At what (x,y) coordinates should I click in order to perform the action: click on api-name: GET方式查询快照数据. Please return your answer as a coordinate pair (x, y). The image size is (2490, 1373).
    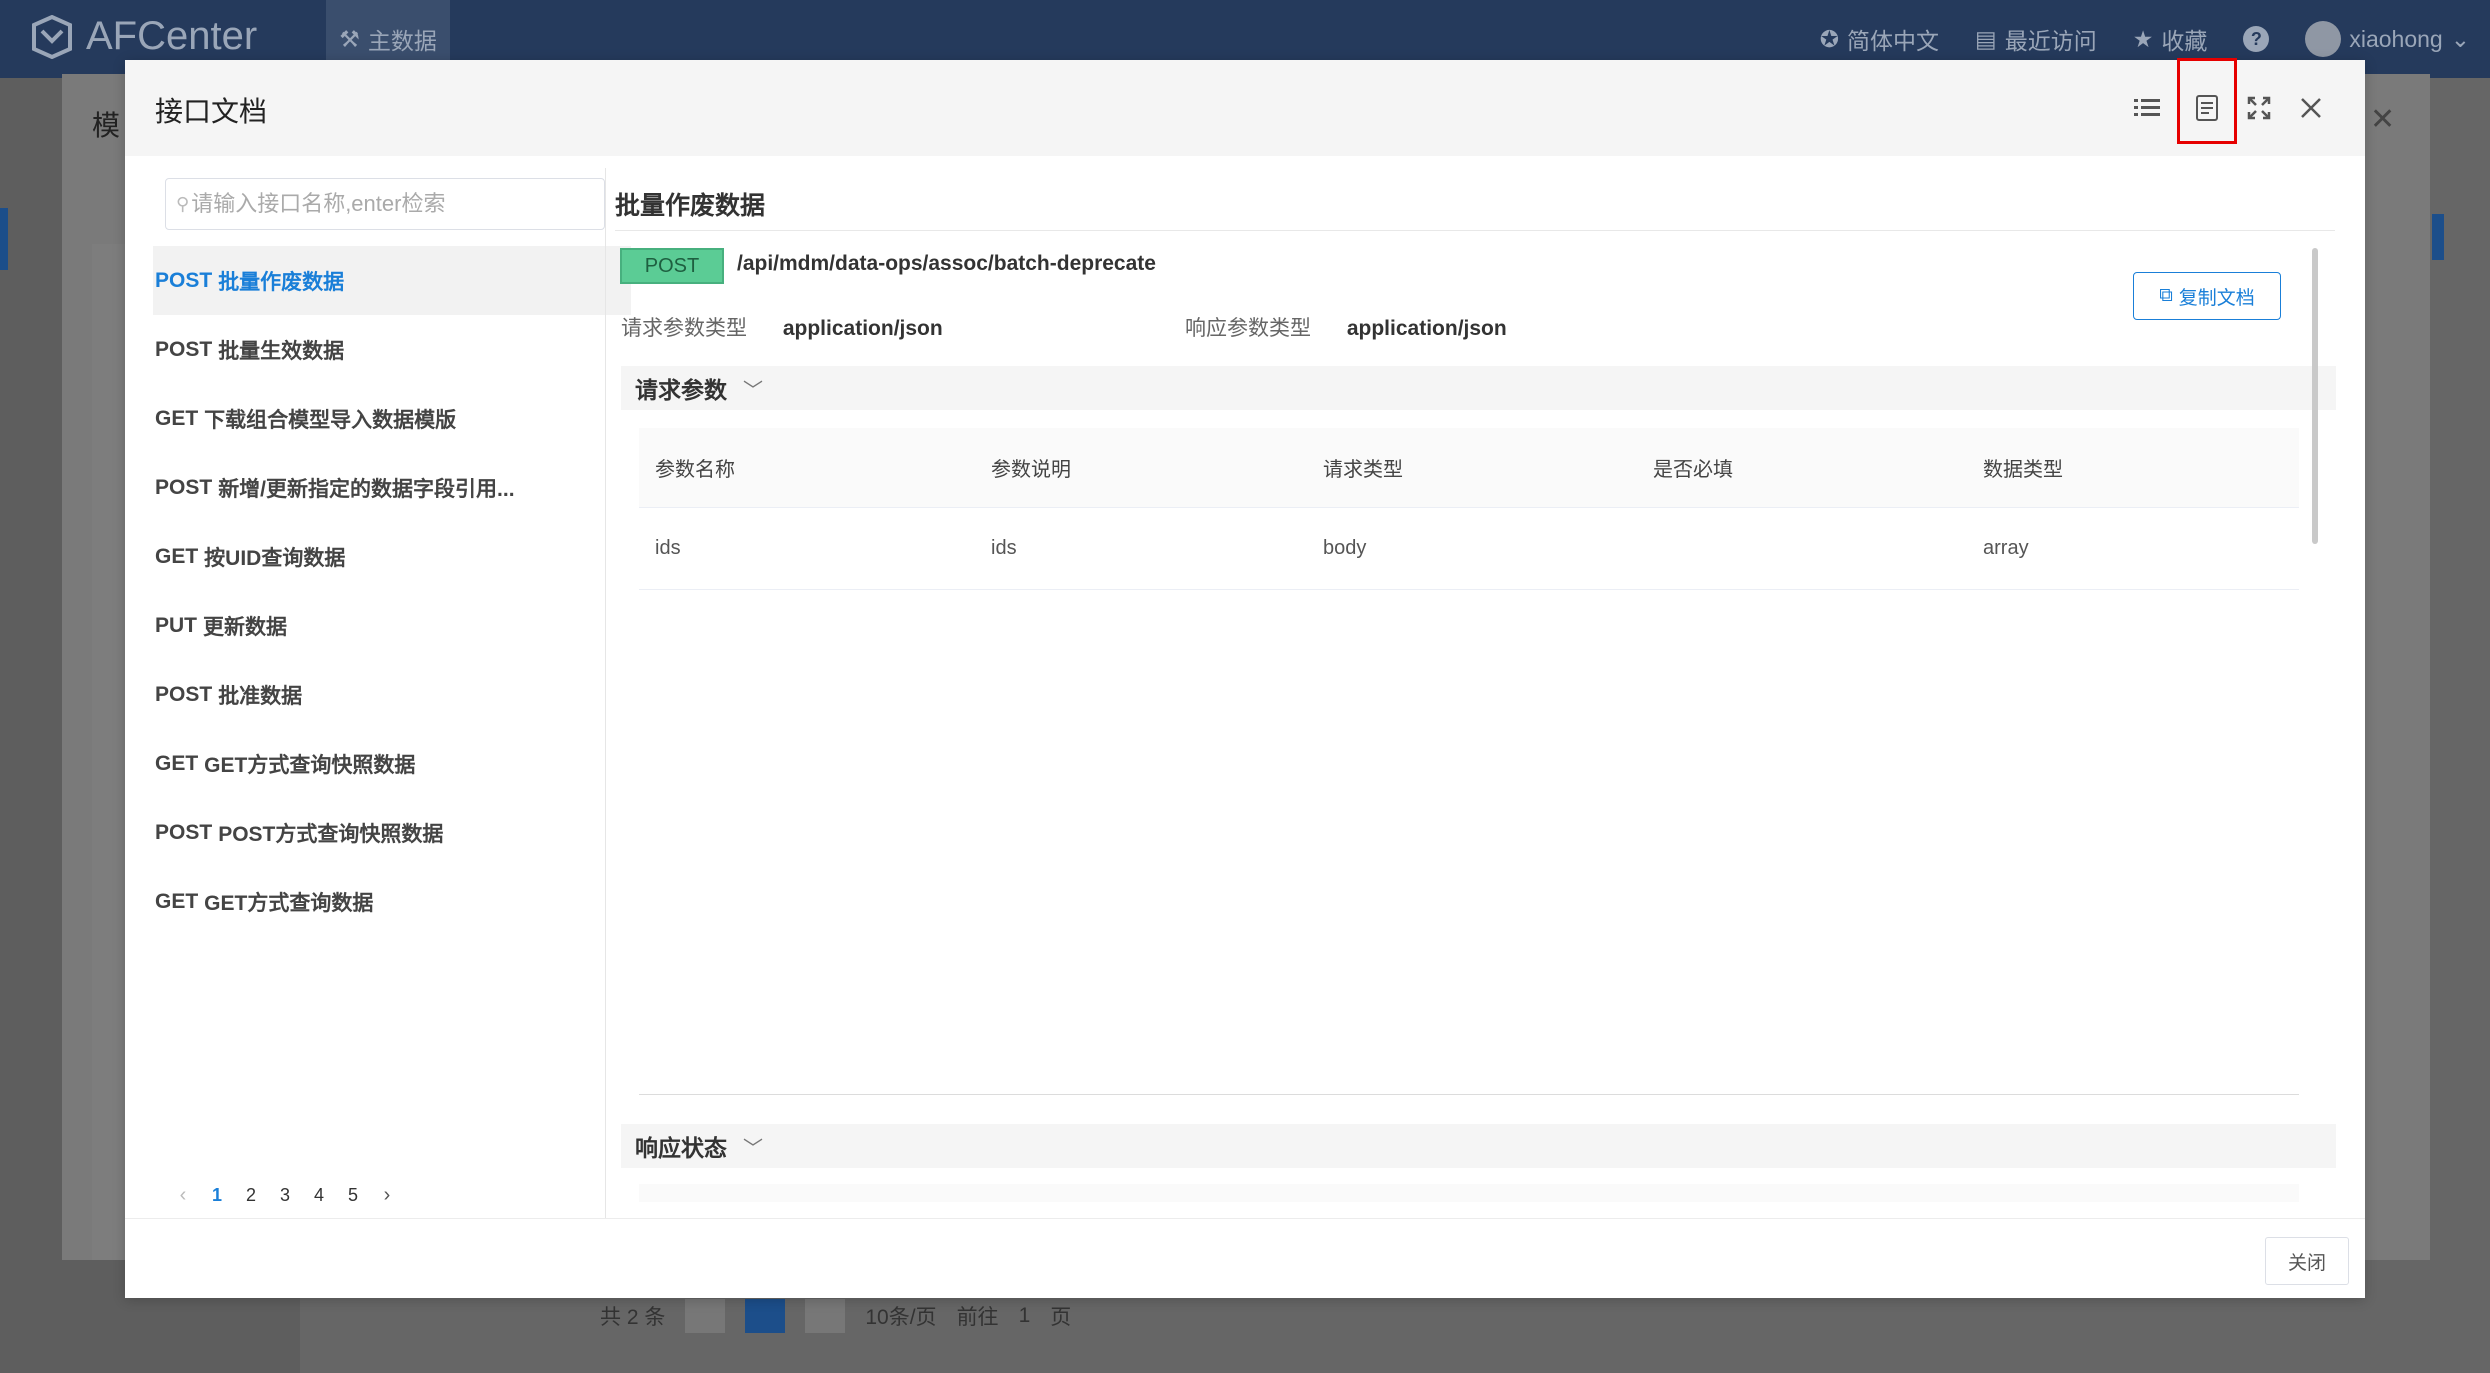
    Looking at the image, I should click on (310, 765).